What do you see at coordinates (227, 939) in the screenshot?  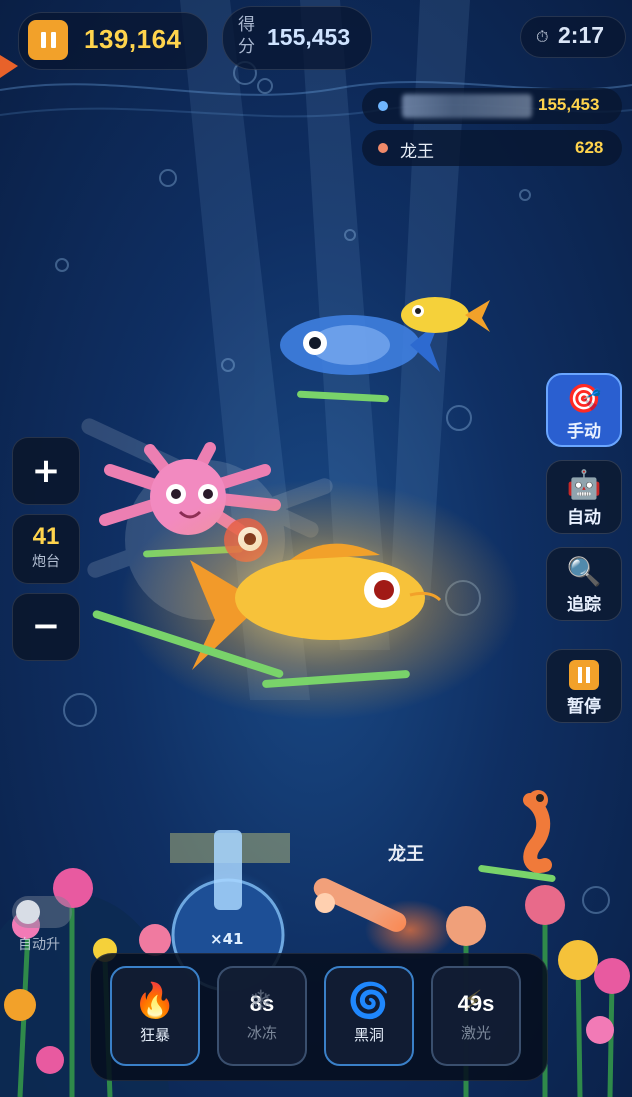 I see `cannon-multiplier: ×41` at bounding box center [227, 939].